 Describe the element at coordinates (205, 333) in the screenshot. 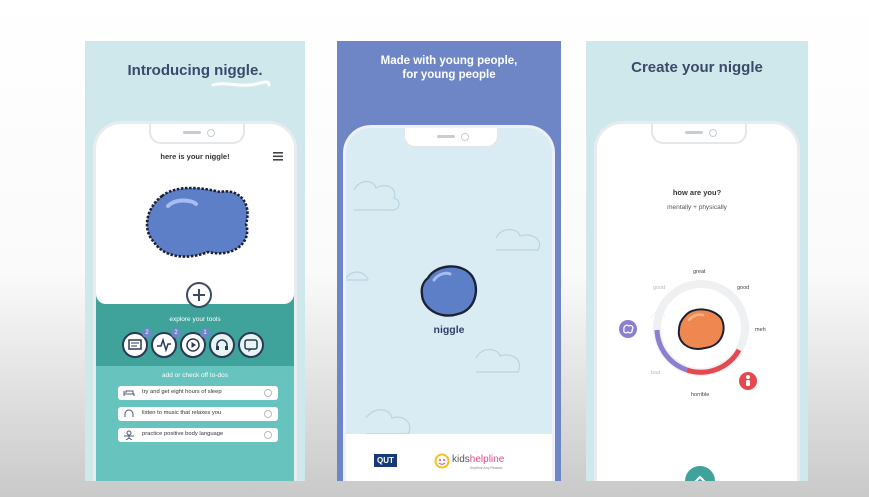

I see `tool-badge: 1` at that location.